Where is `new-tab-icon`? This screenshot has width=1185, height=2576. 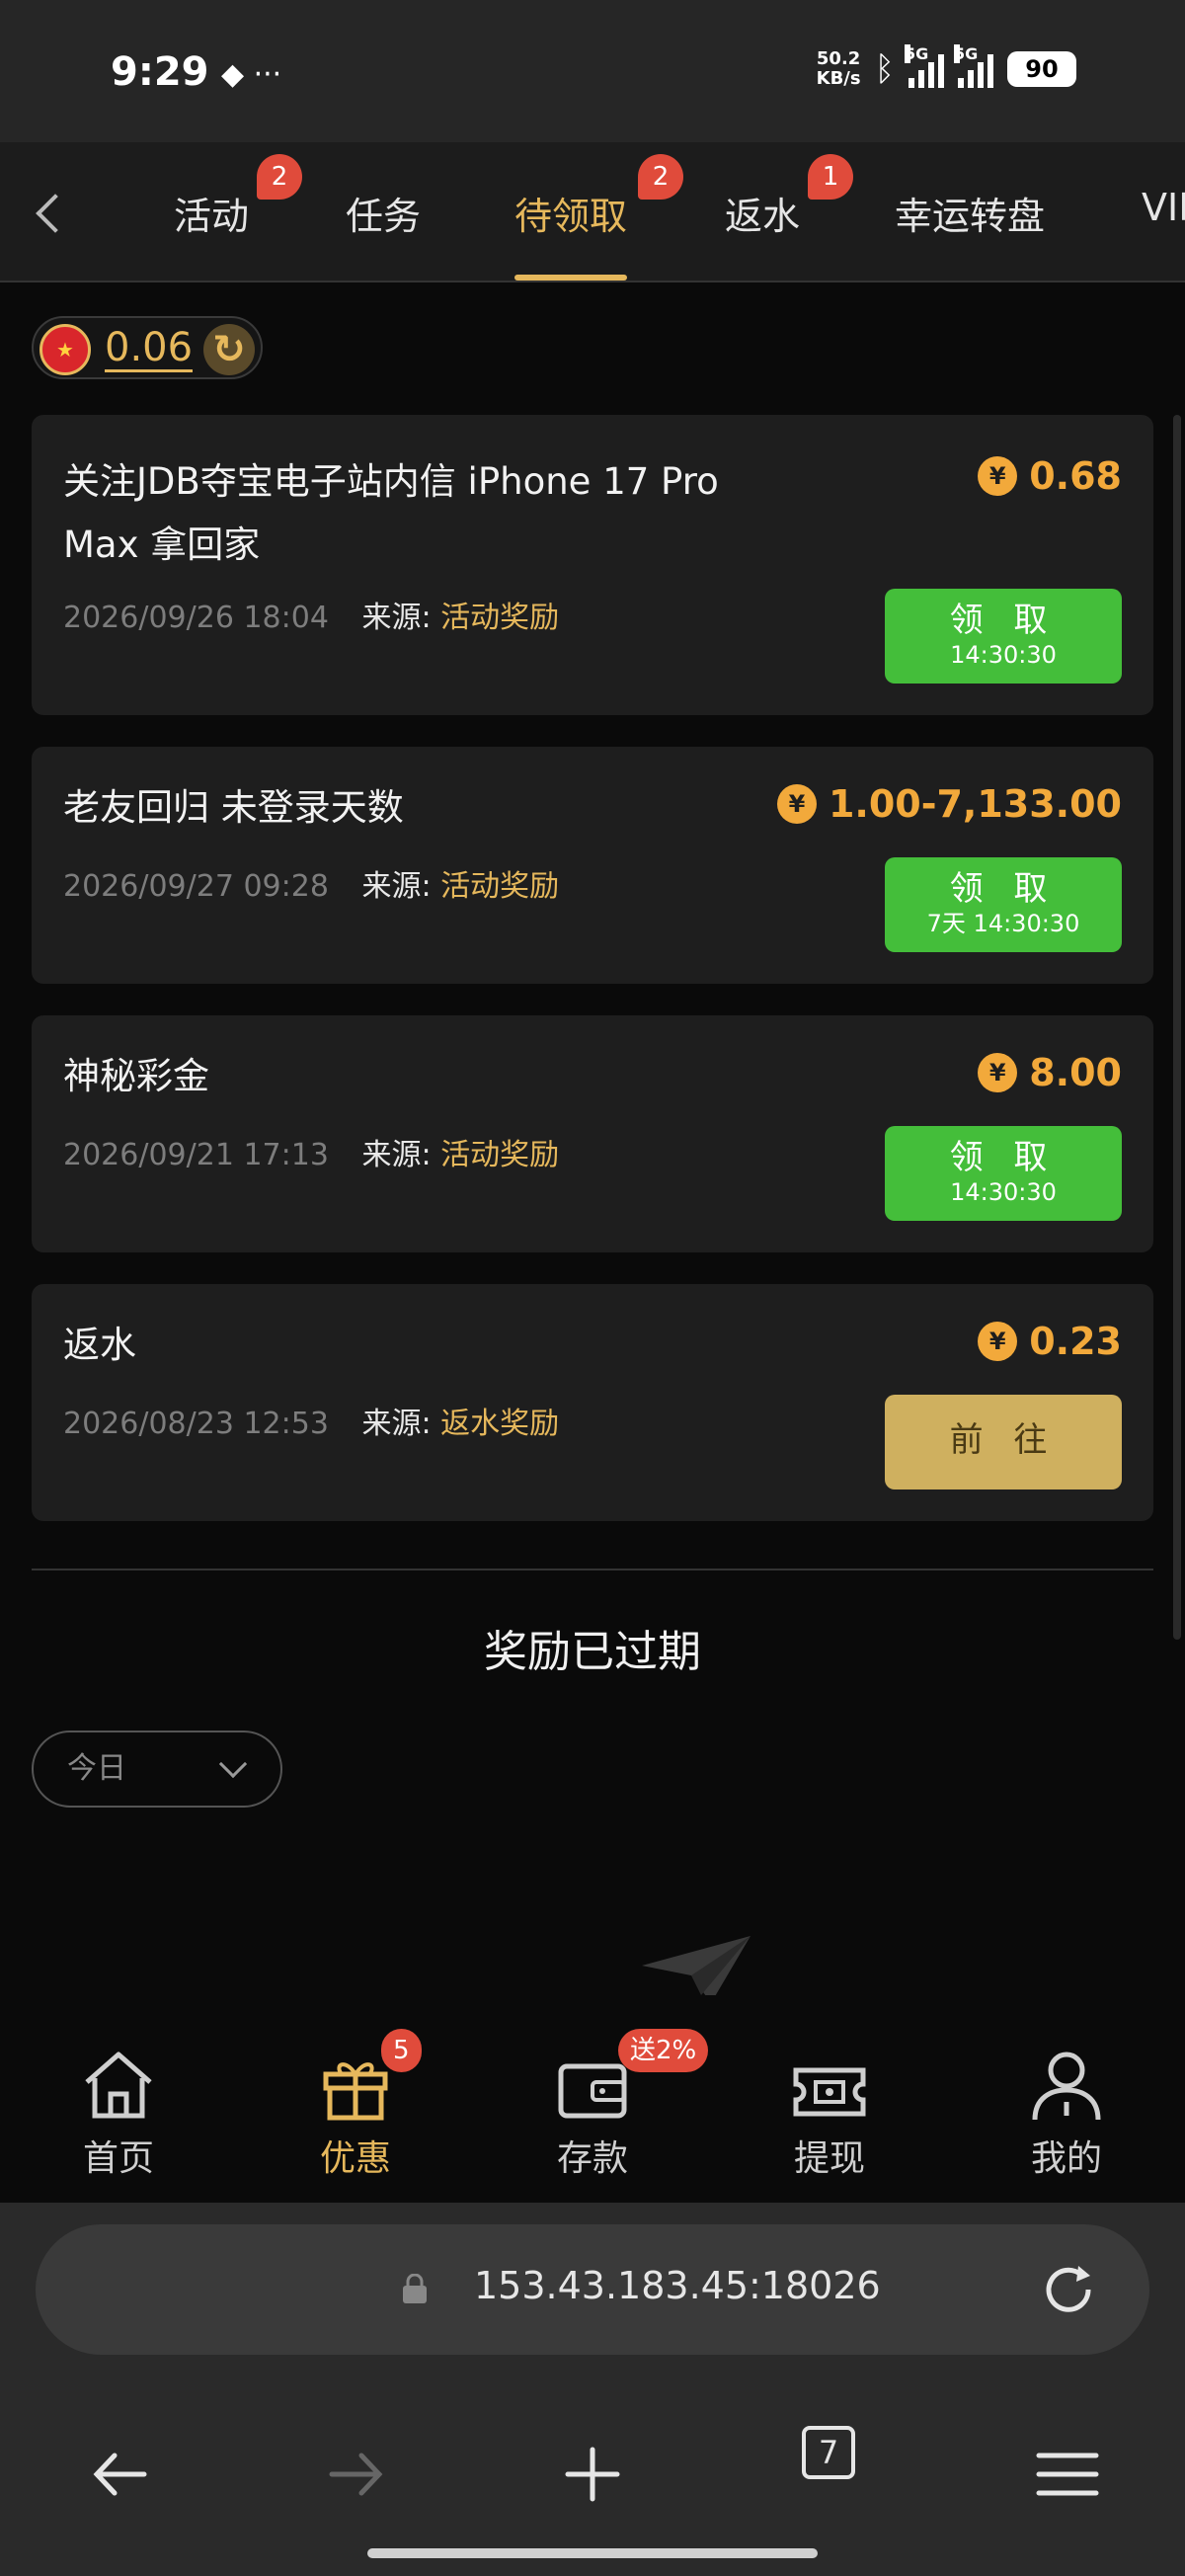 new-tab-icon is located at coordinates (592, 2474).